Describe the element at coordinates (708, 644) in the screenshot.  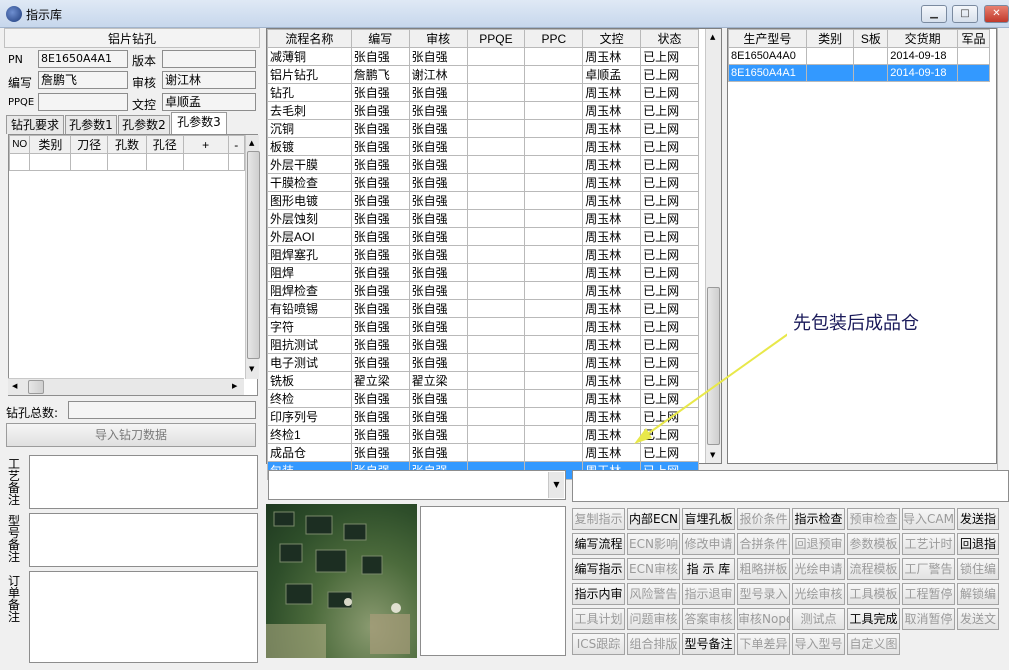
I see `action-button: 型号备注` at that location.